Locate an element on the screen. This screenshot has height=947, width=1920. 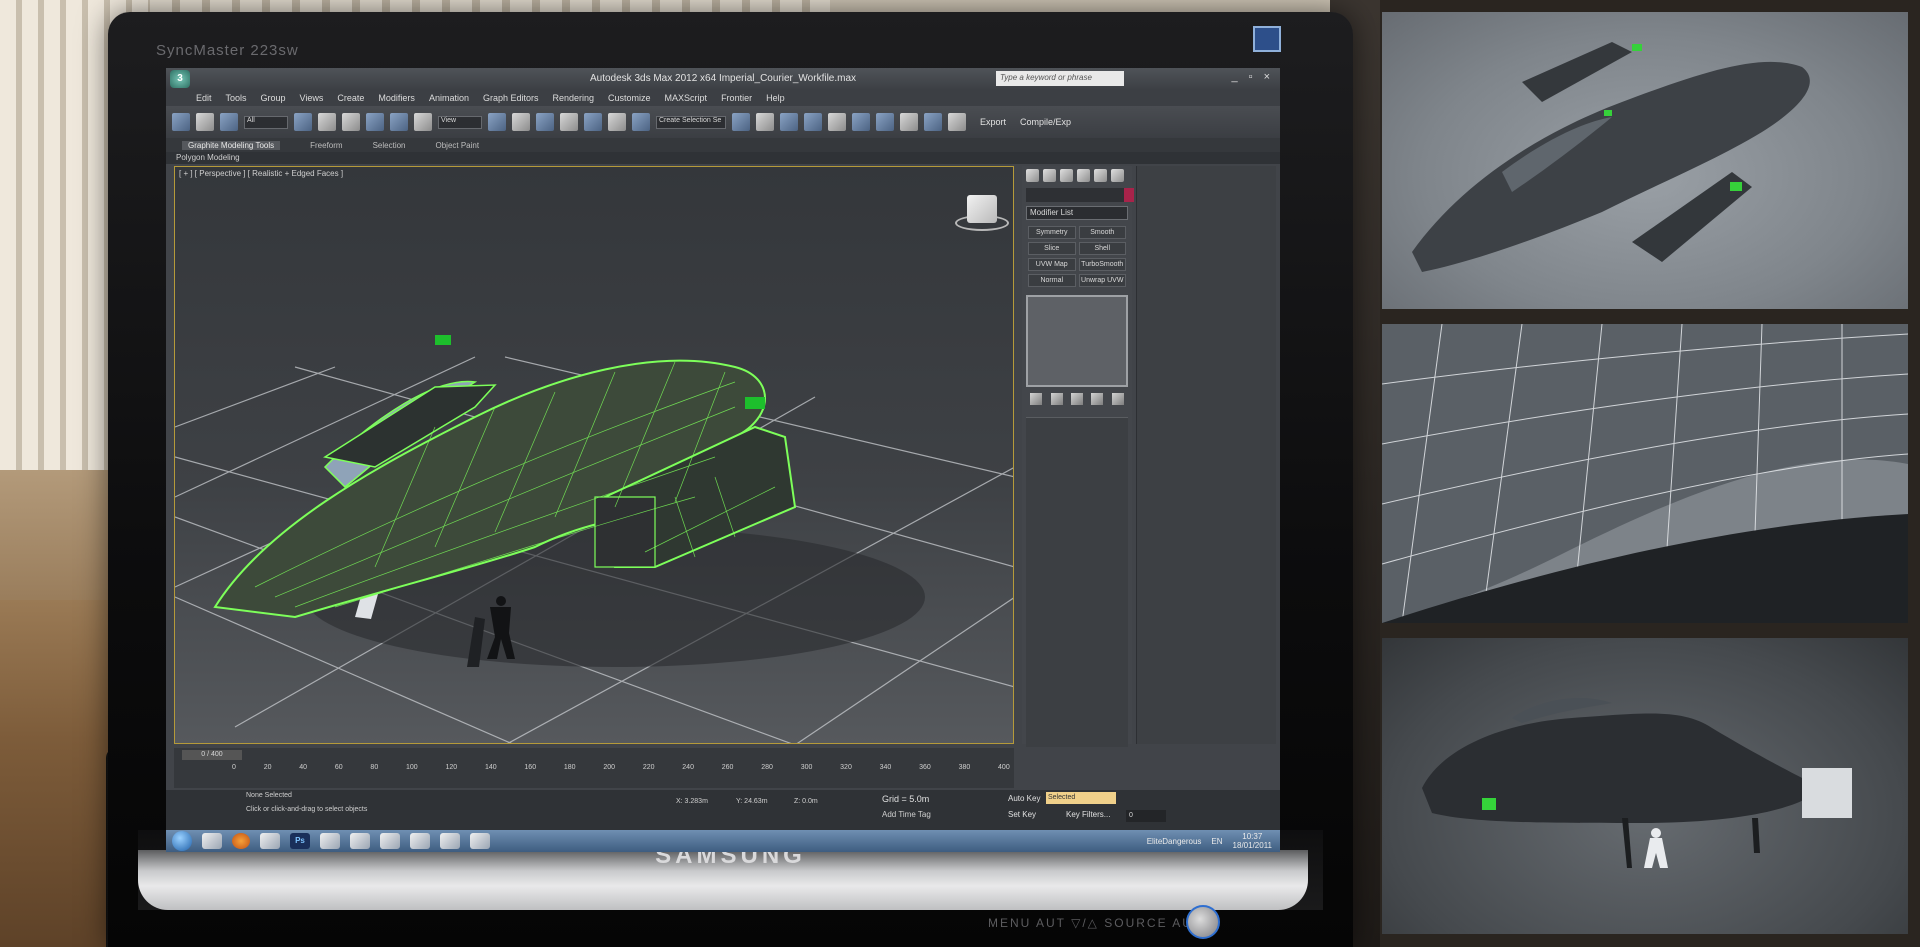
ribbon-sub-label: Polygon Modeling is located at coordinates (723, 158).